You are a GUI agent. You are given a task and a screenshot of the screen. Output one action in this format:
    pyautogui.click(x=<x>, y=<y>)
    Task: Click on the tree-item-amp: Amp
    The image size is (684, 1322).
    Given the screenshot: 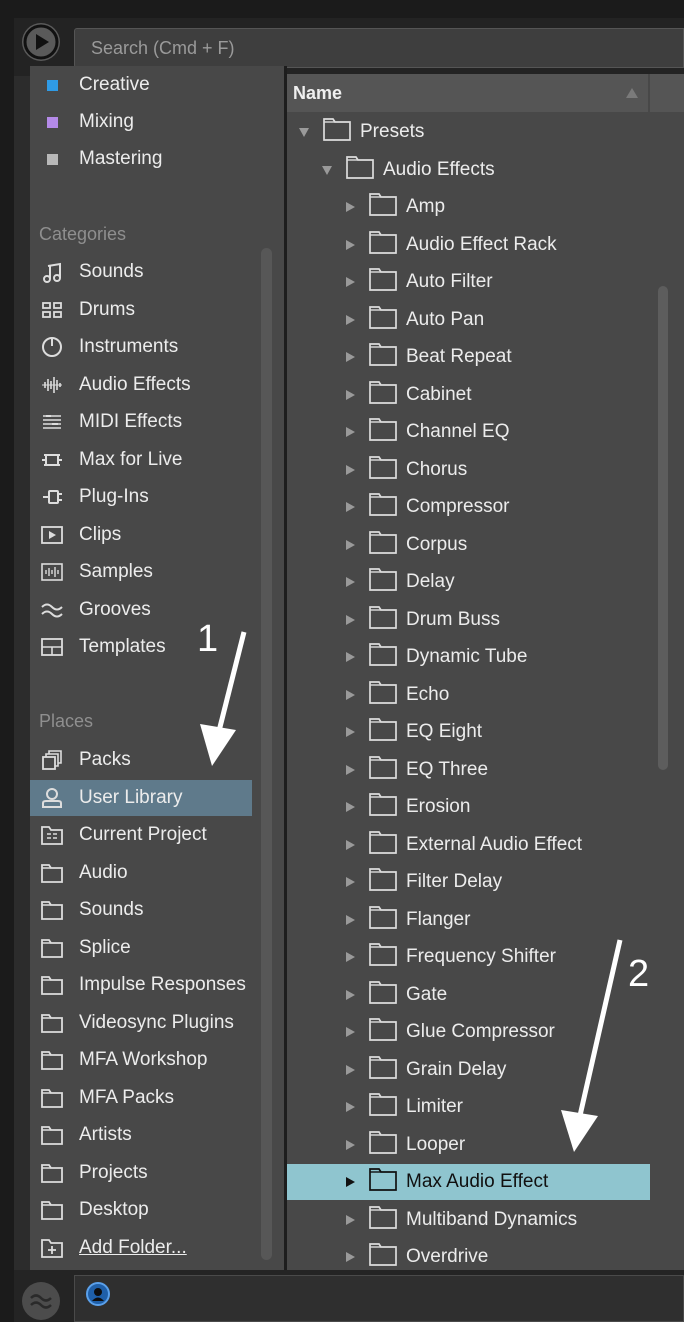 What is the action you would take?
    pyautogui.click(x=394, y=207)
    